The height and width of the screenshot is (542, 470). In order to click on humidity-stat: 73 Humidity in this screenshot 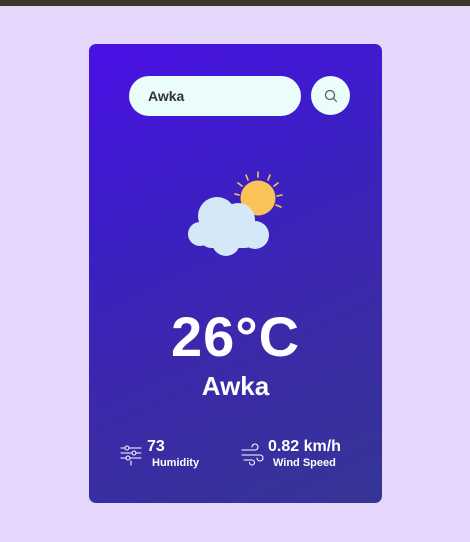, I will do `click(159, 454)`.